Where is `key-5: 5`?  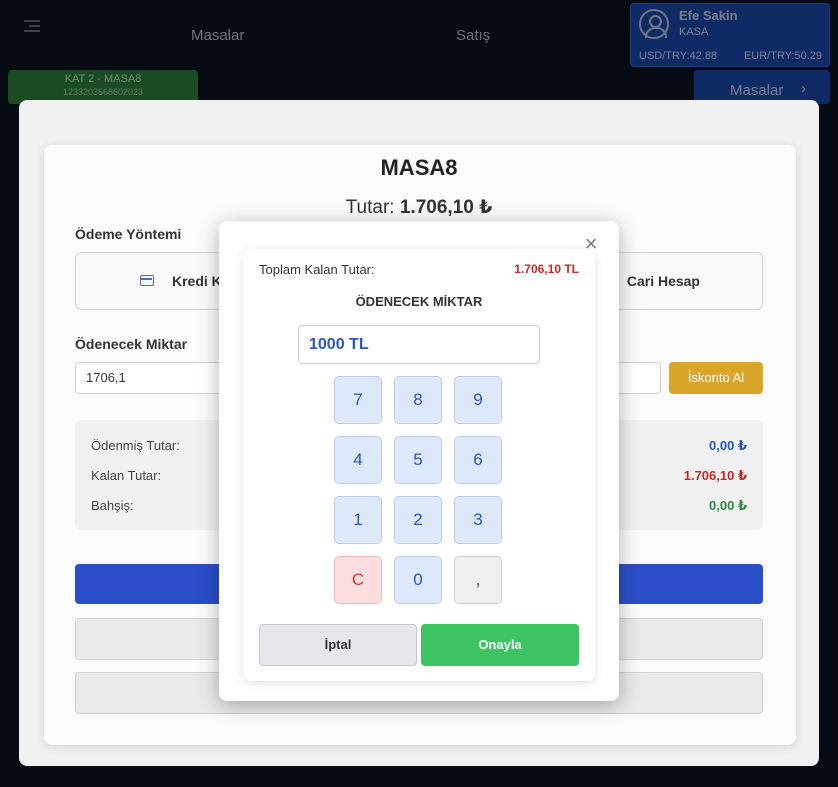
key-5: 5 is located at coordinates (418, 460).